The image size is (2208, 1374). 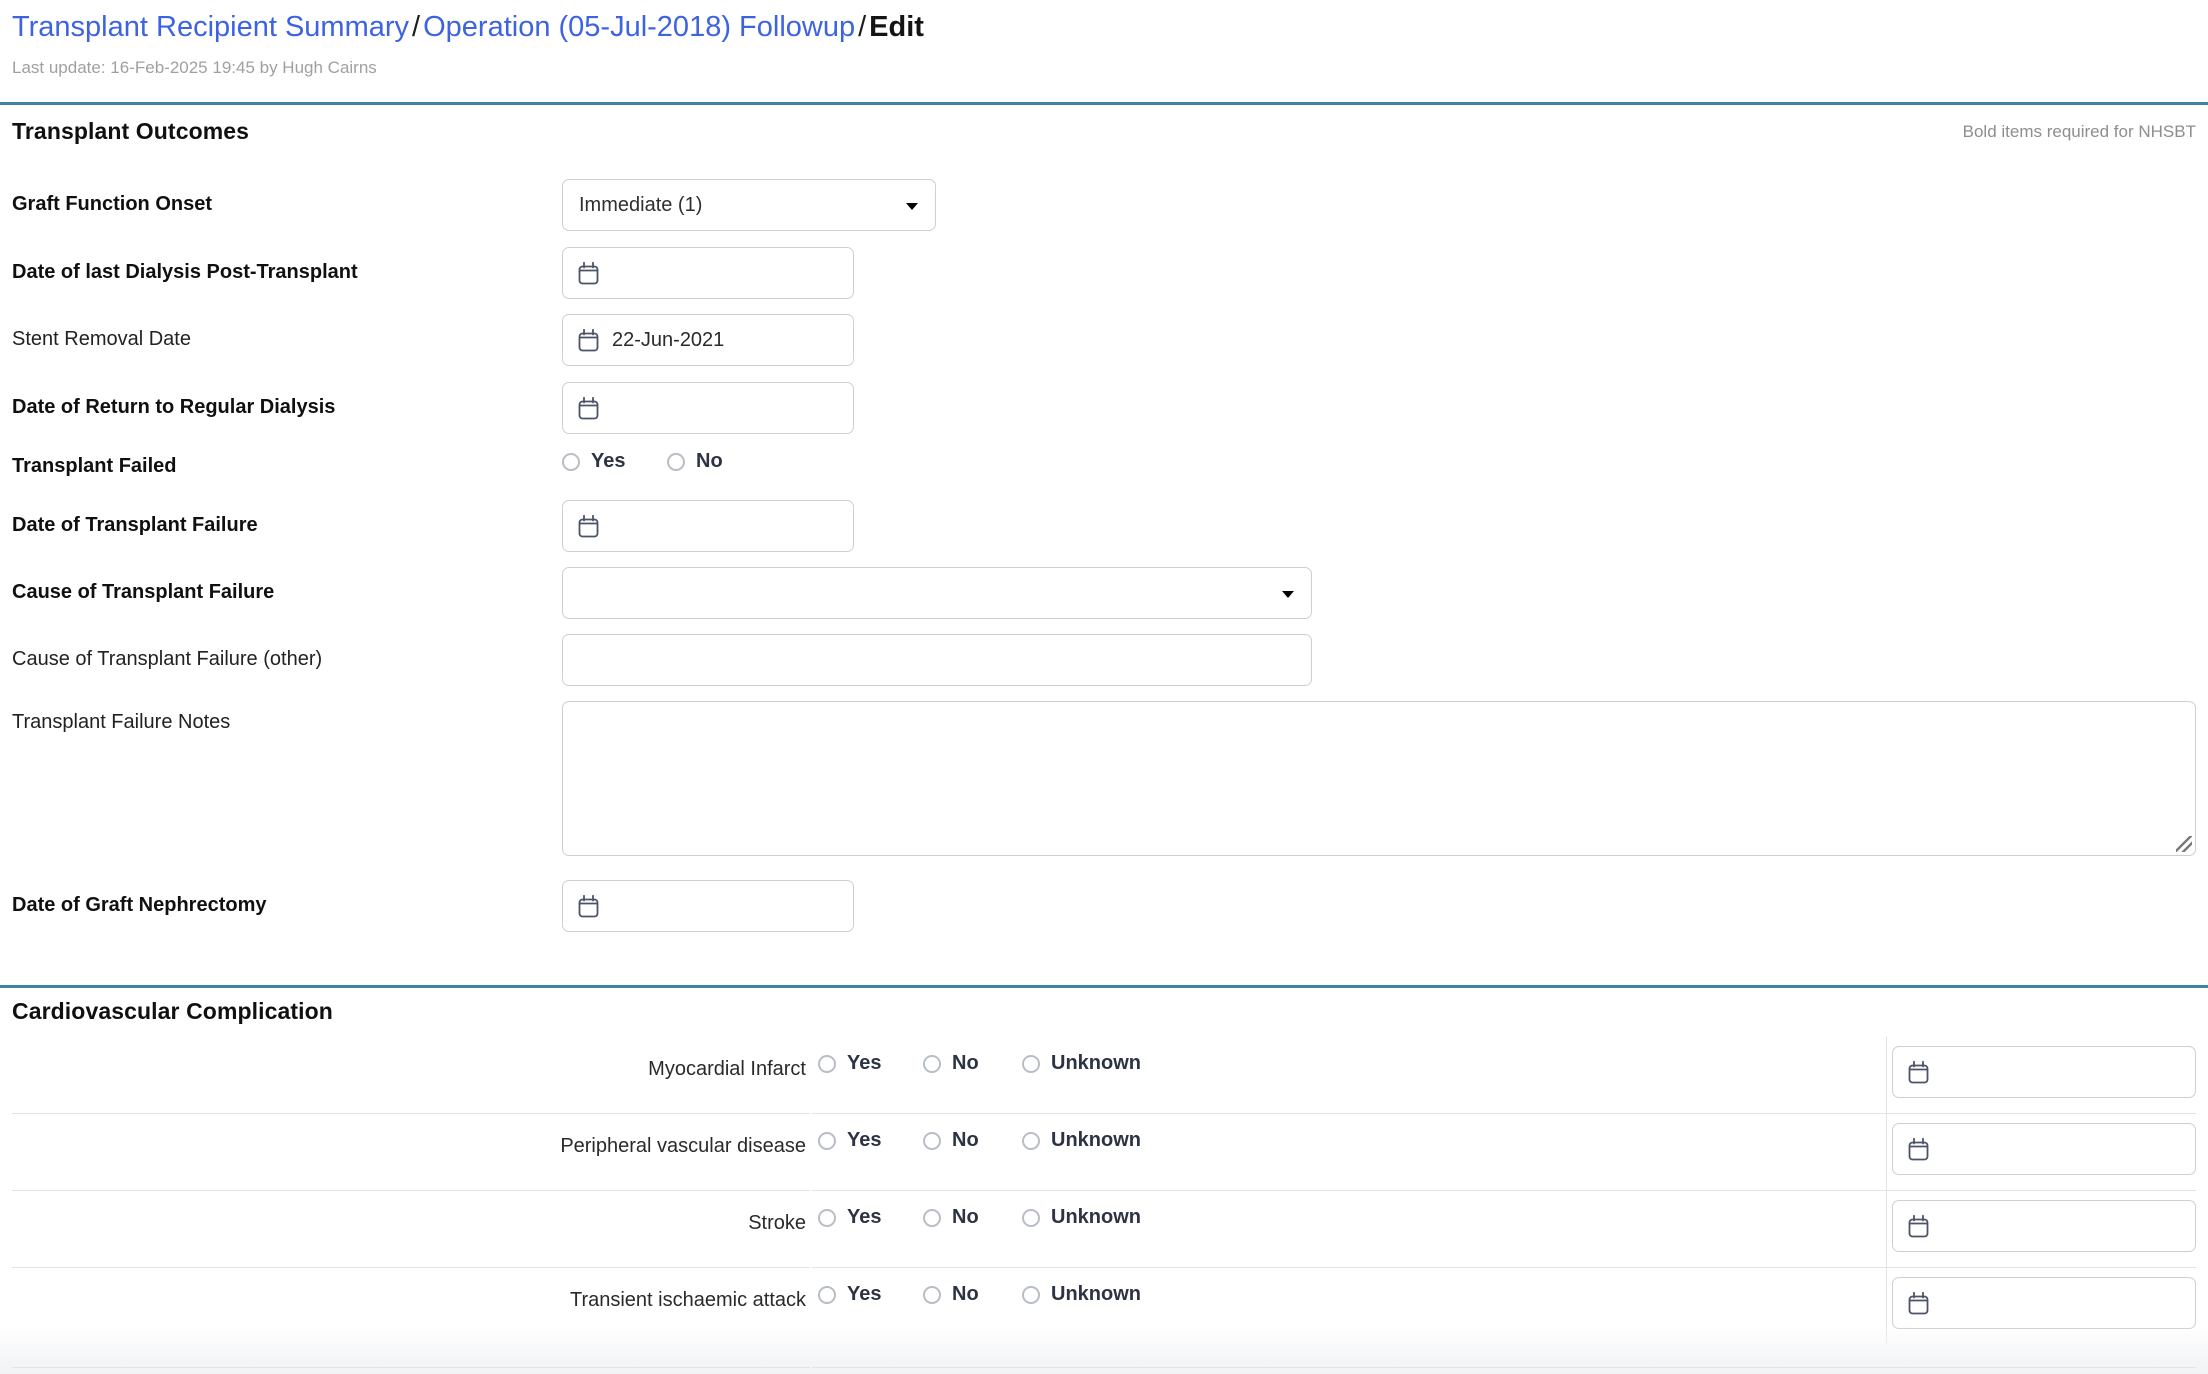 I want to click on date-input-transient-ischaemic-attack, so click(x=2044, y=1303).